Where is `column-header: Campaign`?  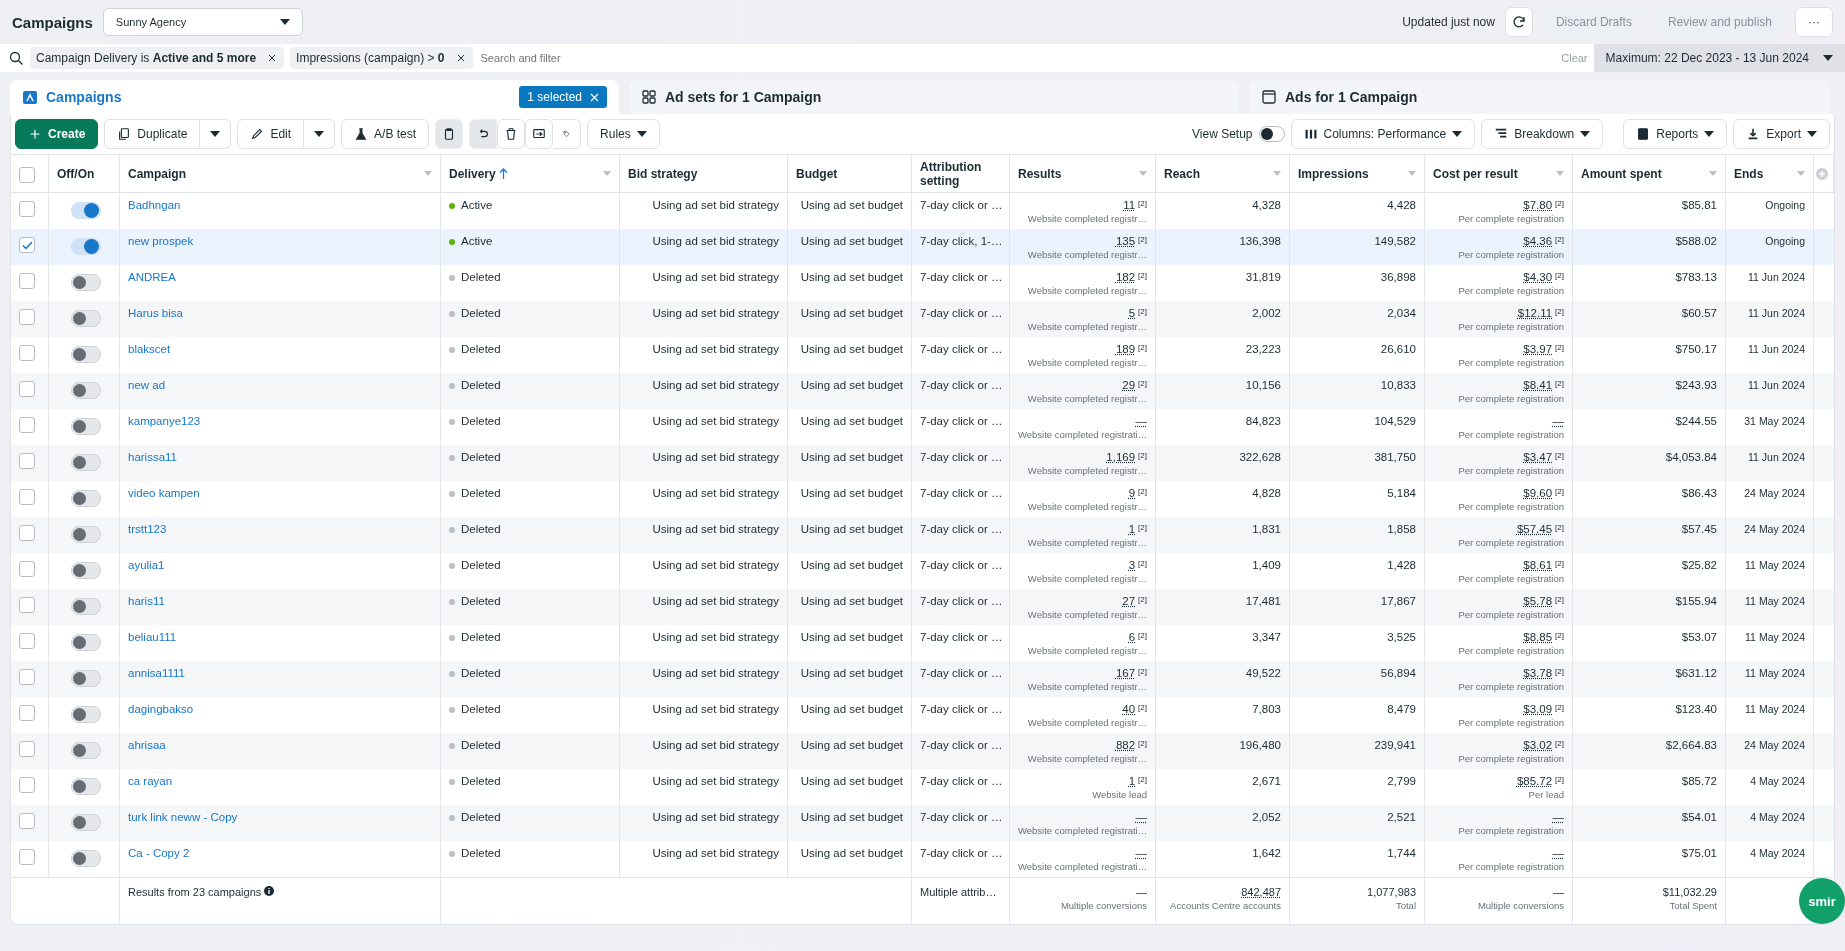
column-header: Campaign is located at coordinates (280, 173).